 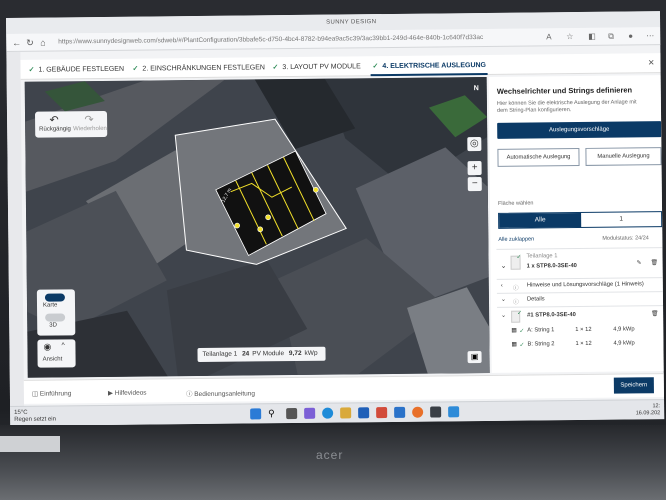 I want to click on module-status: Modulstatus: 24/24, so click(x=625, y=238).